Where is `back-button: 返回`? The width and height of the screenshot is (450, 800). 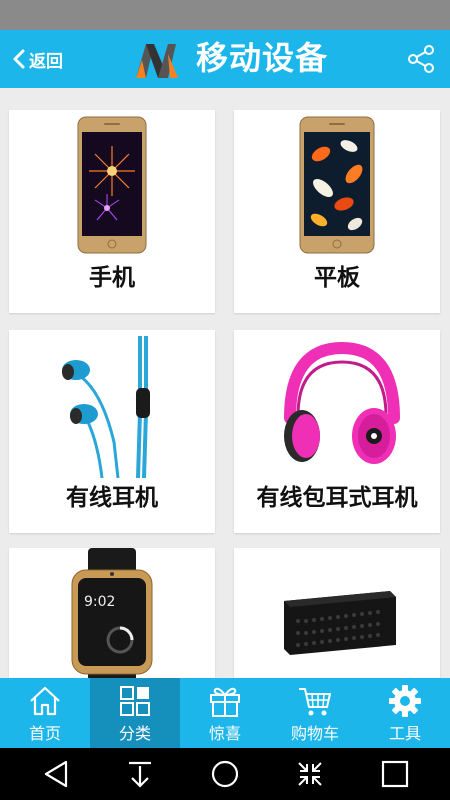 back-button: 返回 is located at coordinates (37, 59).